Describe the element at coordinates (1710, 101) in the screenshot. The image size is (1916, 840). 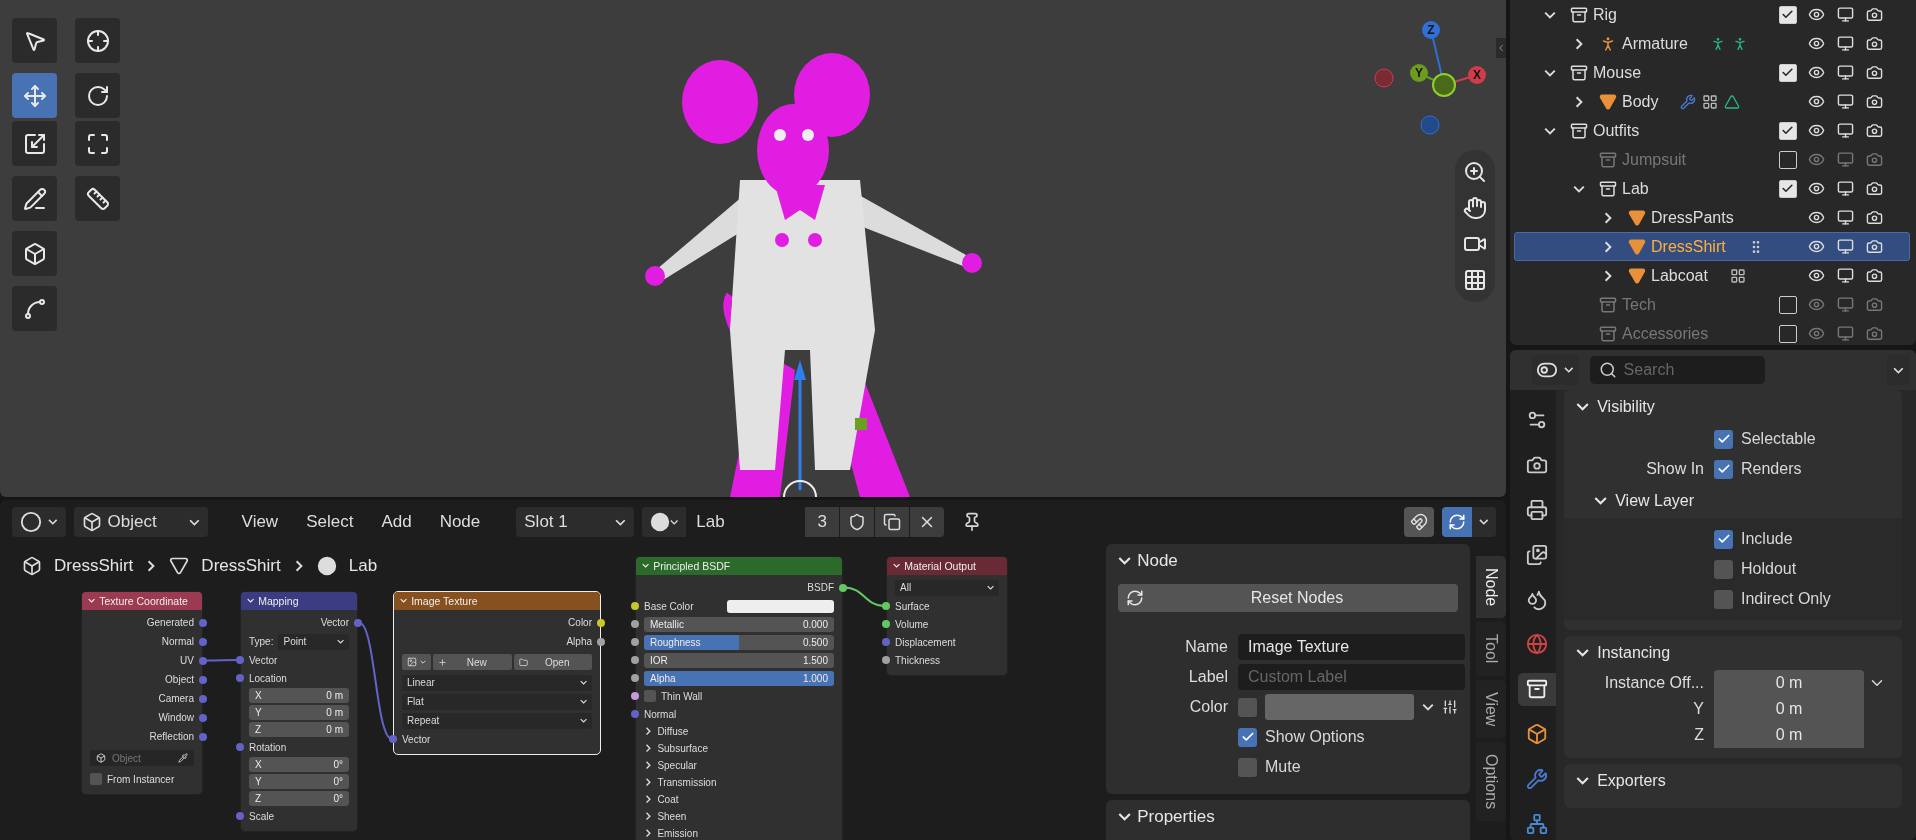
I see `vertex-groups-icon` at that location.